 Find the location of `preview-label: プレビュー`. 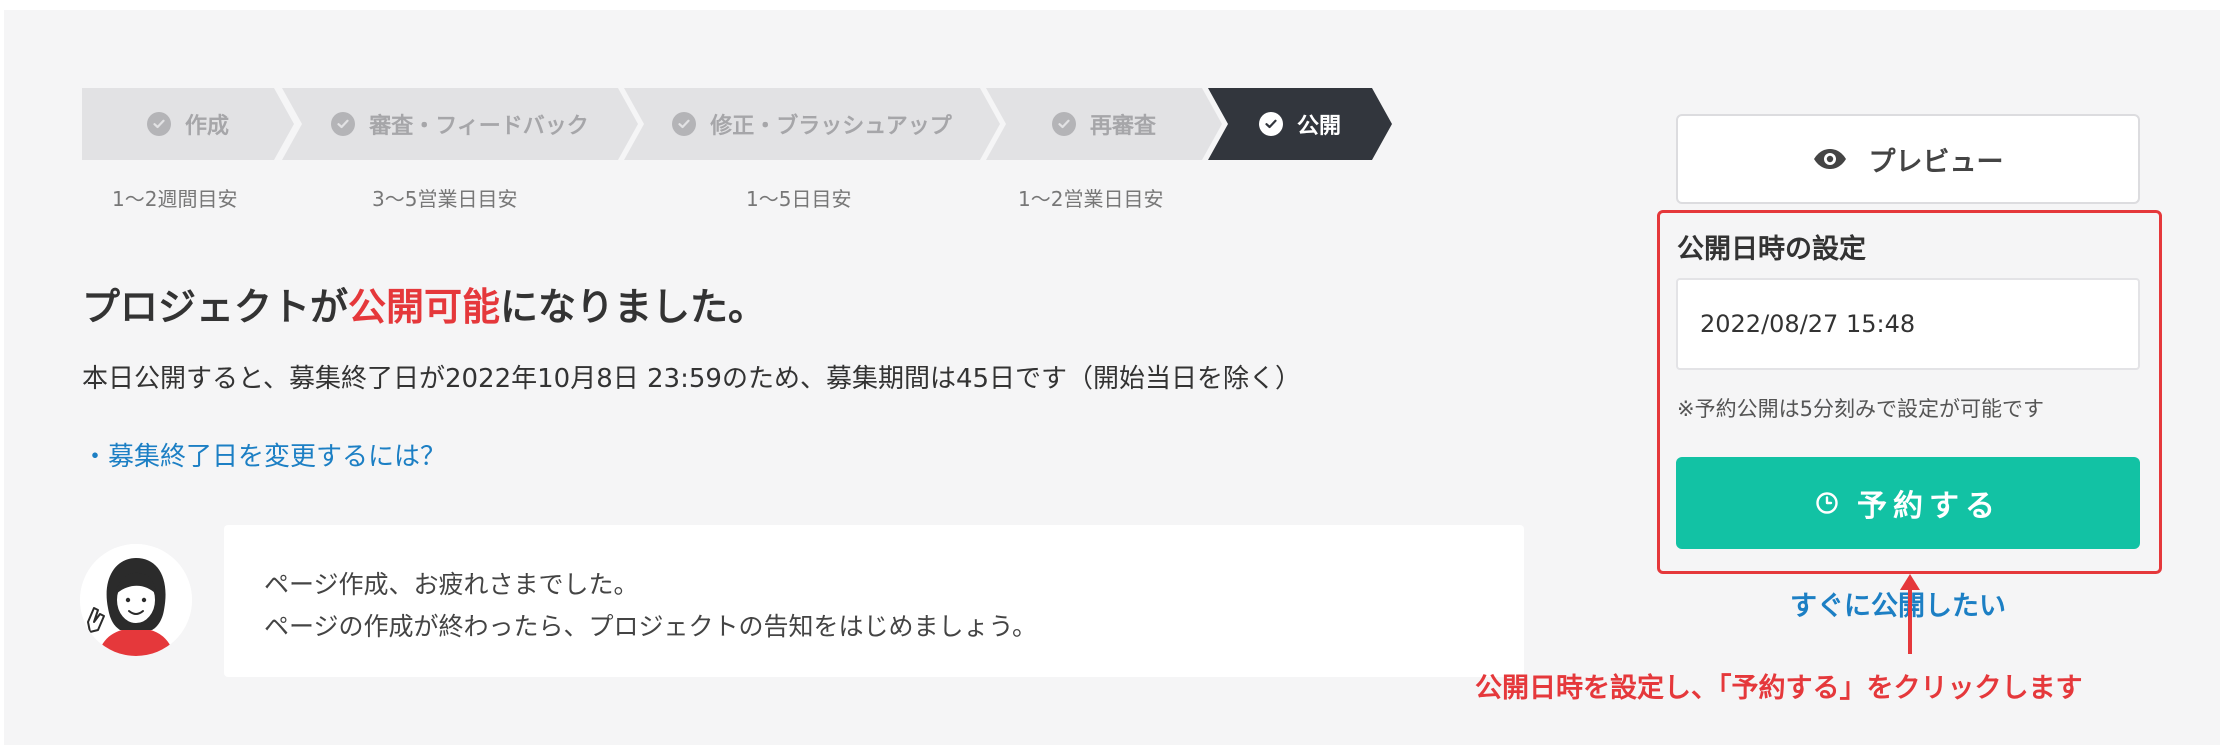

preview-label: プレビュー is located at coordinates (1936, 162).